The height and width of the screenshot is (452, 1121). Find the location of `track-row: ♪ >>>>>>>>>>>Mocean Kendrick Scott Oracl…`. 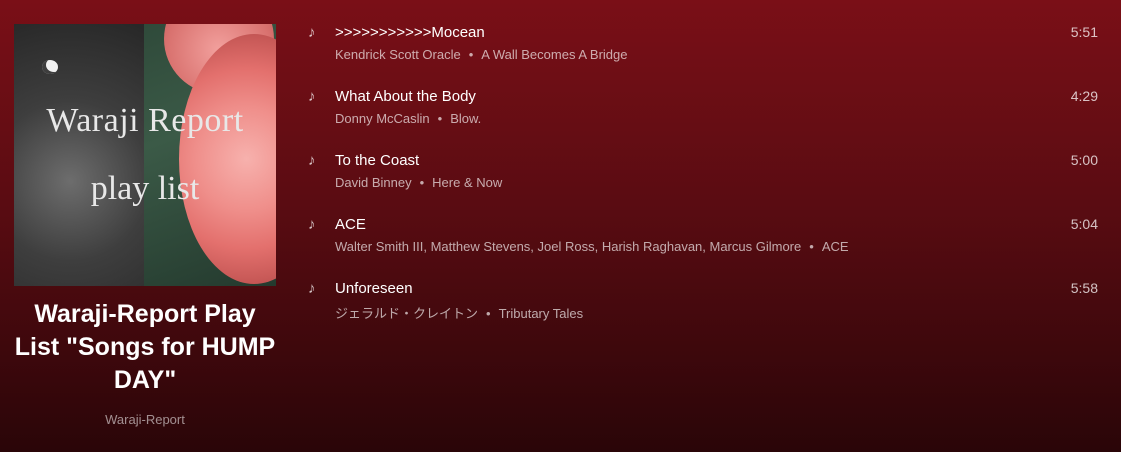

track-row: ♪ >>>>>>>>>>>Mocean Kendrick Scott Oracl… is located at coordinates (705, 50).